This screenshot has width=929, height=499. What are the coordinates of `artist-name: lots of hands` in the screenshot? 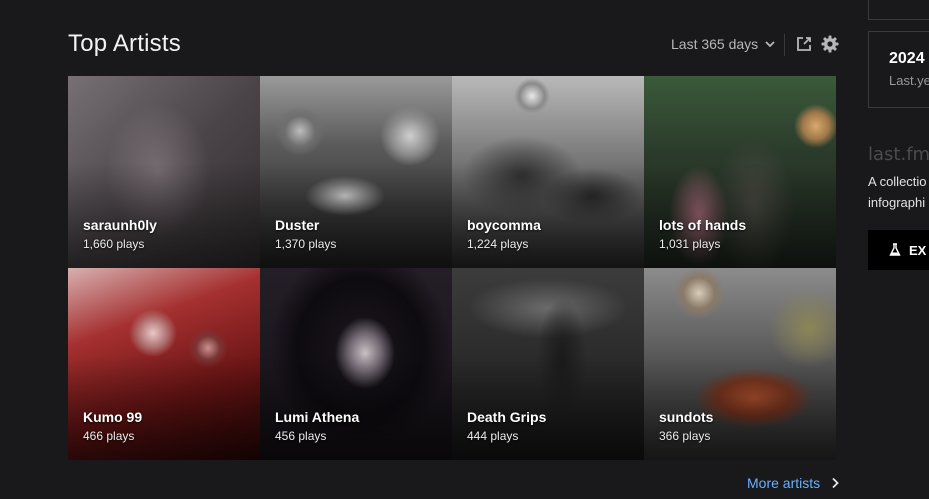 It's located at (703, 225).